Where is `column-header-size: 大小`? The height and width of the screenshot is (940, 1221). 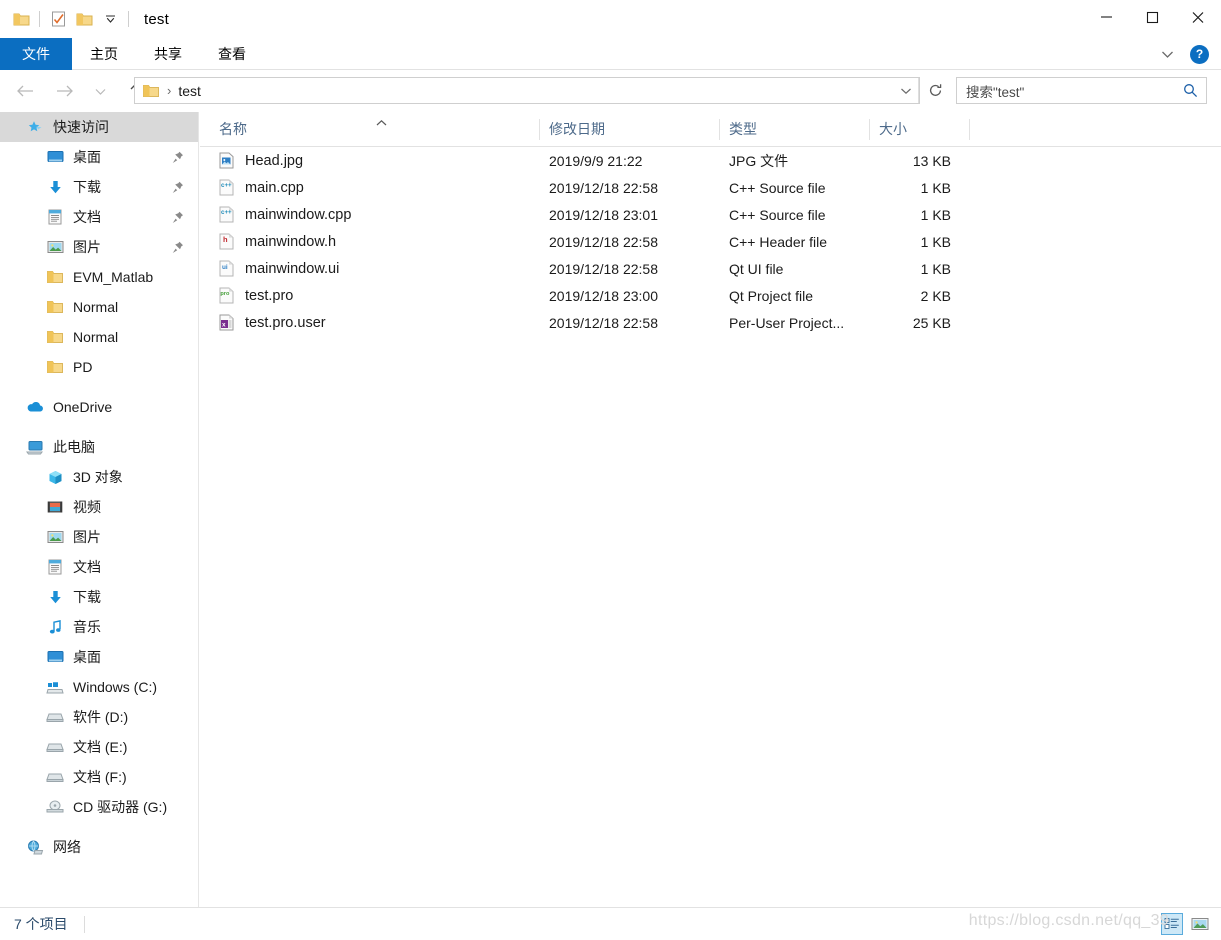
column-header-size: 大小 is located at coordinates (920, 129).